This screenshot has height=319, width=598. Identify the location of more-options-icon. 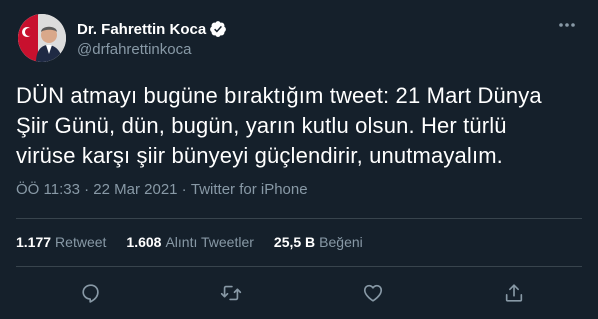
(567, 25).